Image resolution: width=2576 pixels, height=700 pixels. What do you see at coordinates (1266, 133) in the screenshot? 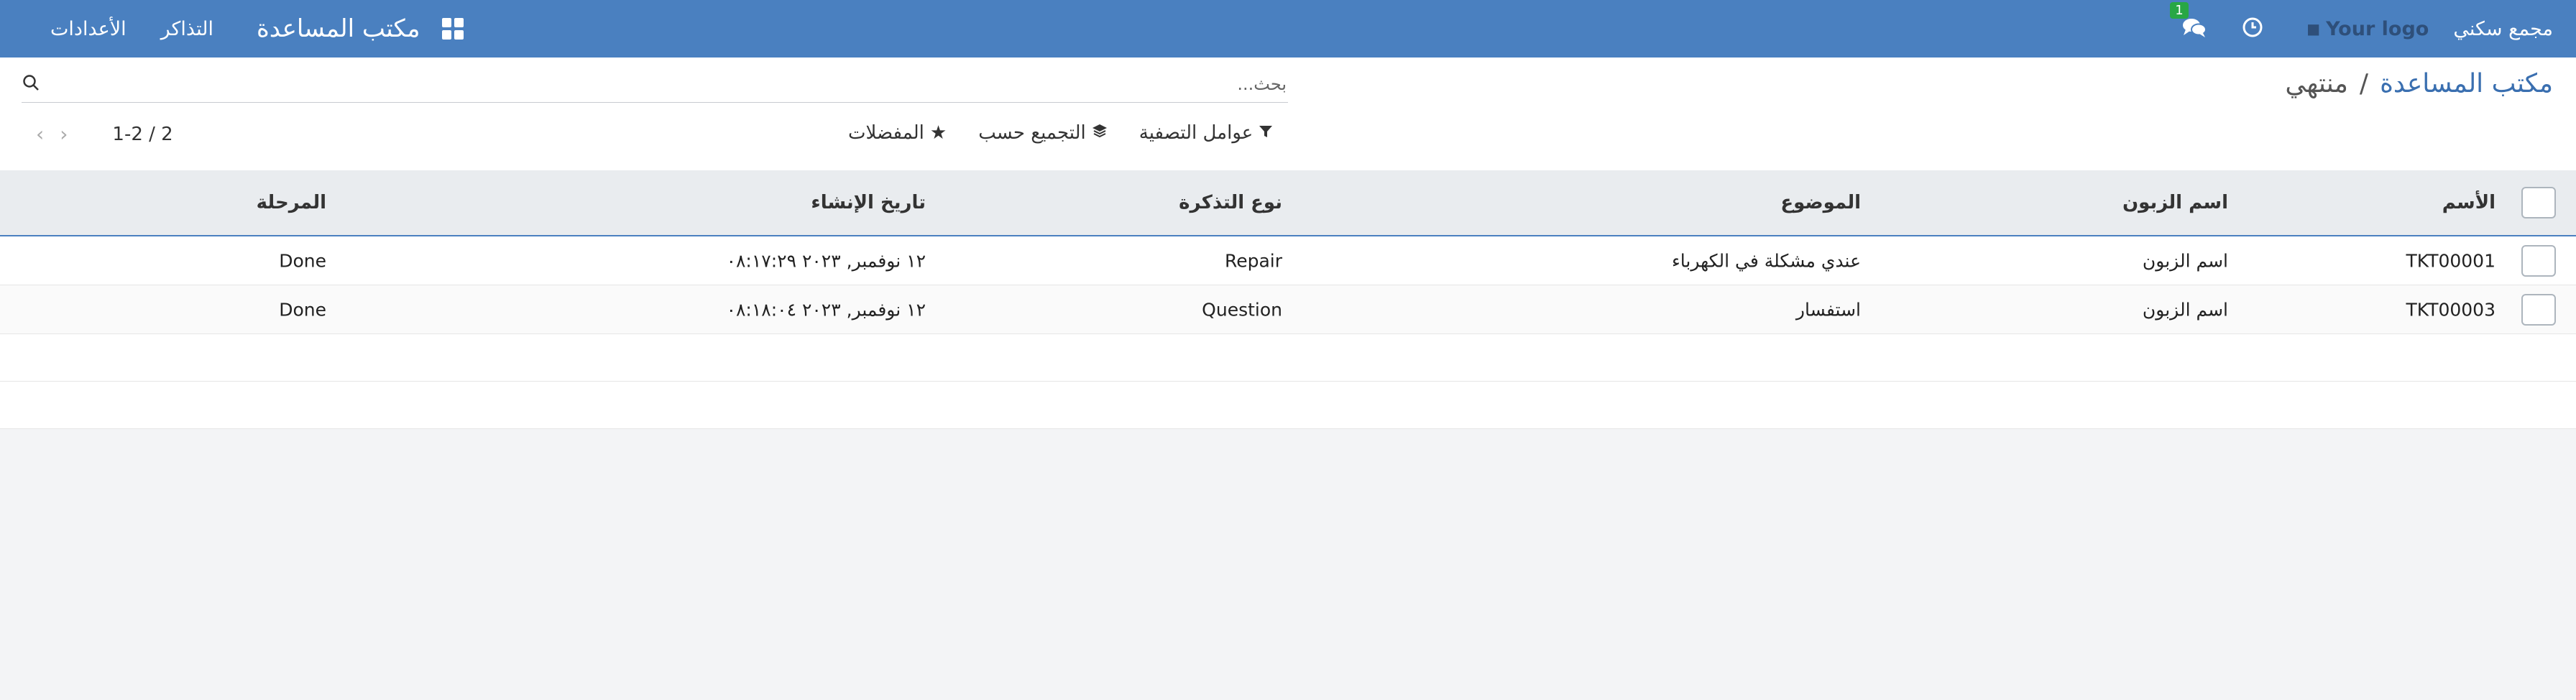
I see `filter-icon` at bounding box center [1266, 133].